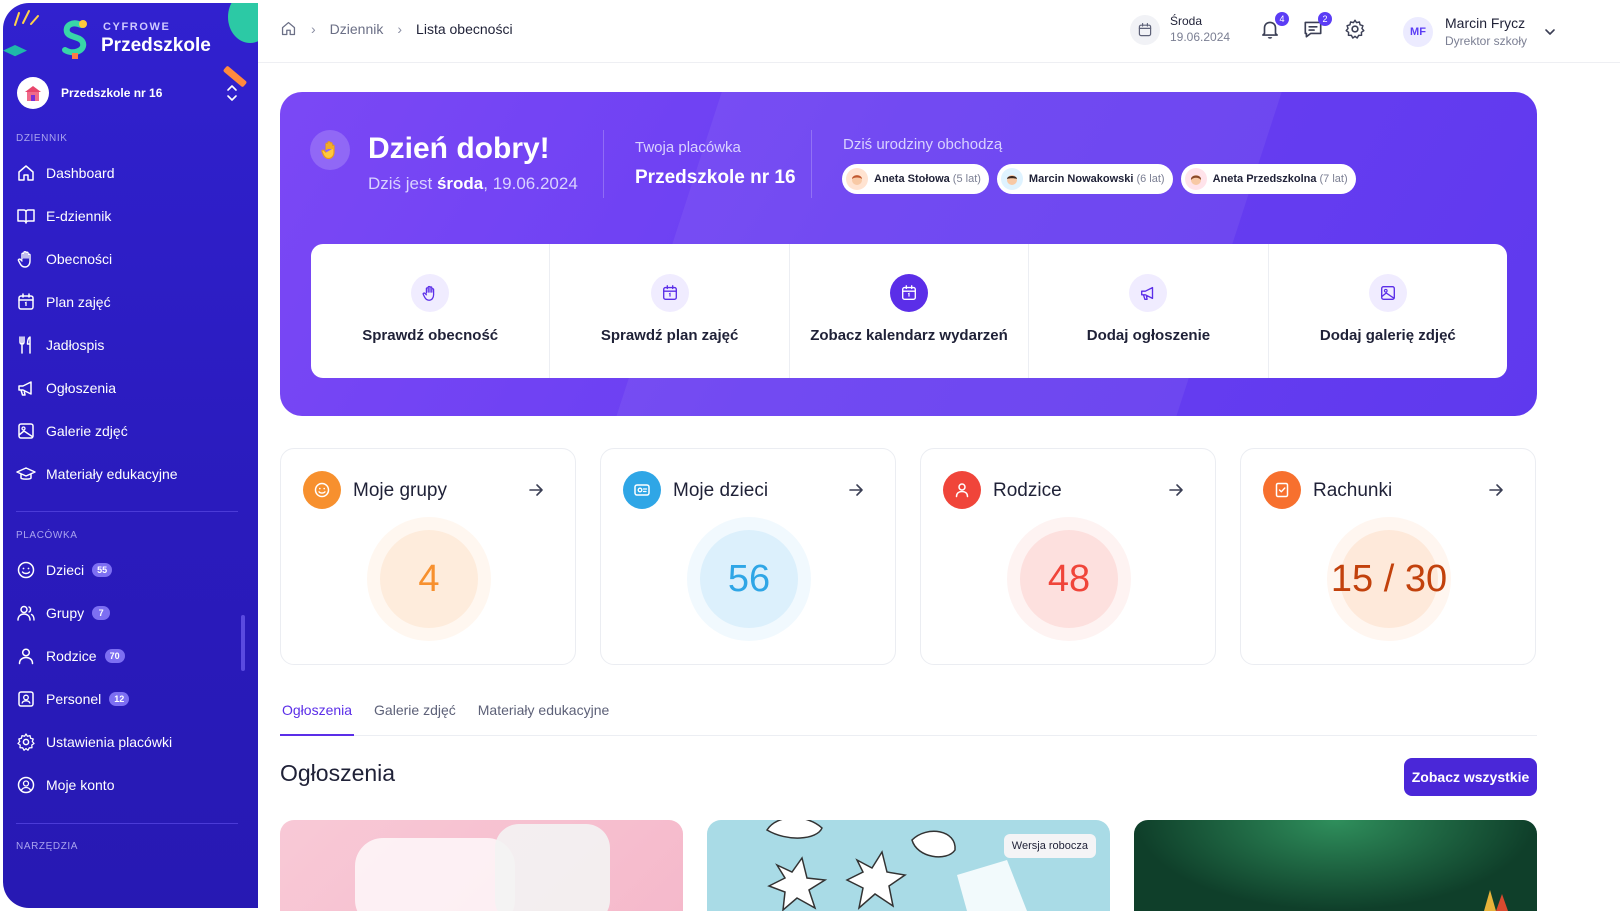 This screenshot has width=1620, height=911. What do you see at coordinates (330, 150) in the screenshot?
I see `waving-hand-icon` at bounding box center [330, 150].